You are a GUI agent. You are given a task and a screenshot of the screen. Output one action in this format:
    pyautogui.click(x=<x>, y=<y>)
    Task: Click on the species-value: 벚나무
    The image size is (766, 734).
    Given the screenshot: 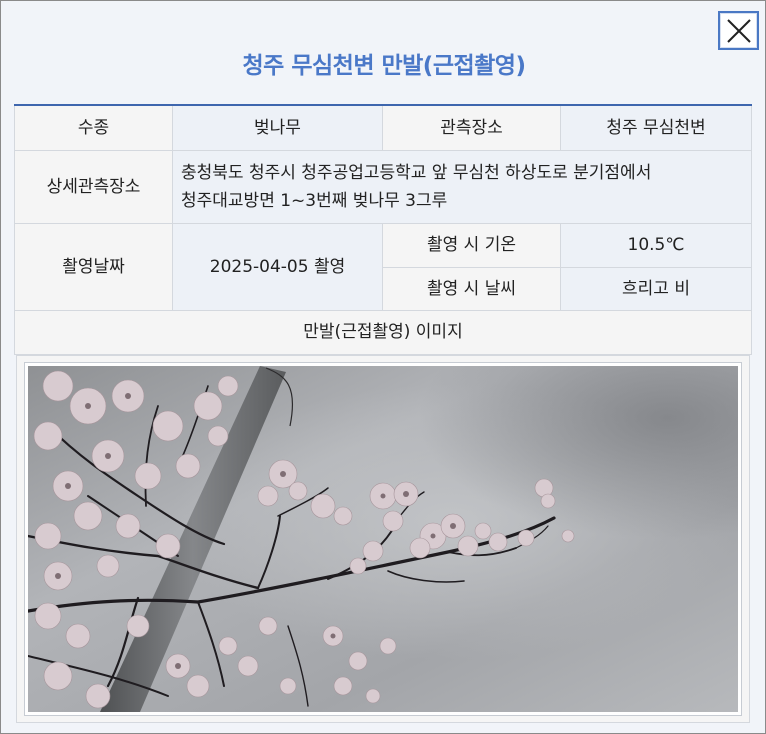 What is the action you would take?
    pyautogui.click(x=277, y=127)
    